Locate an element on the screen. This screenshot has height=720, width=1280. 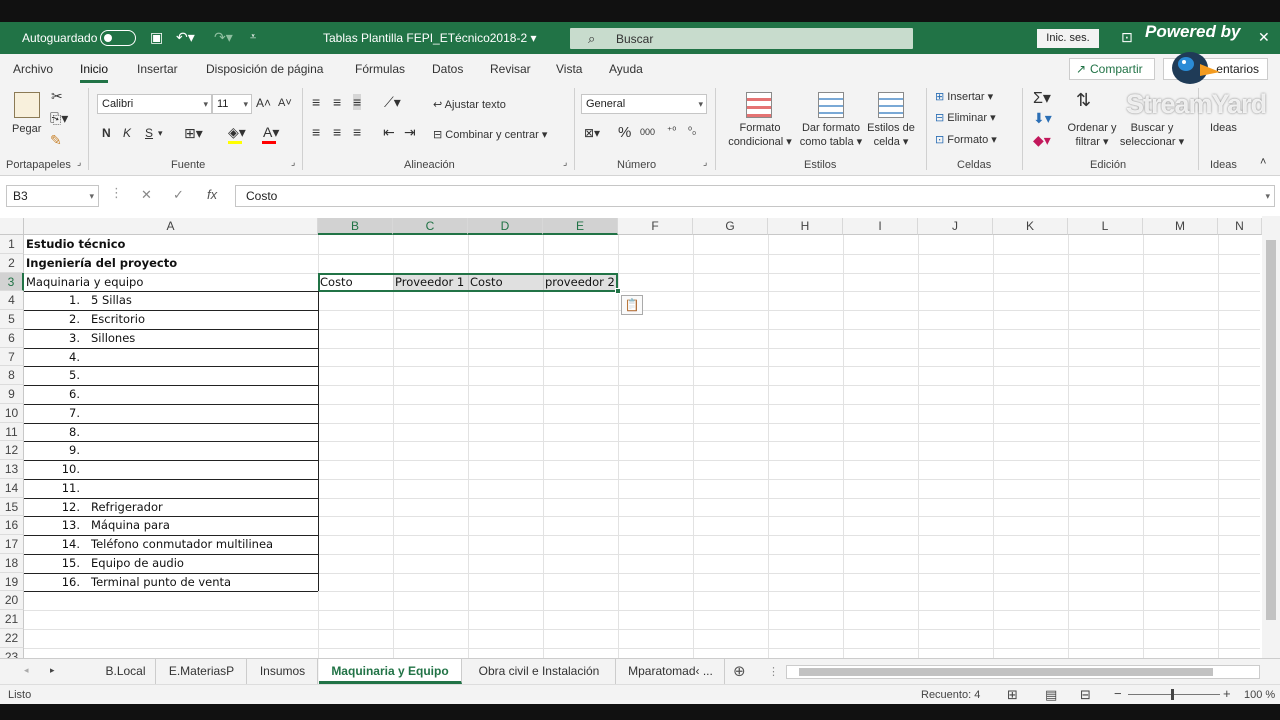
align-left-icon: ≡ is located at coordinates (316, 132).